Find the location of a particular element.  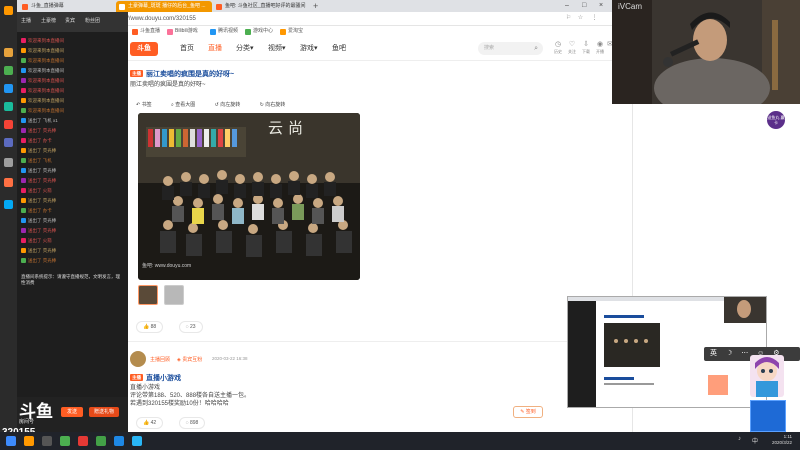

avatar is located at coordinates (138, 359).